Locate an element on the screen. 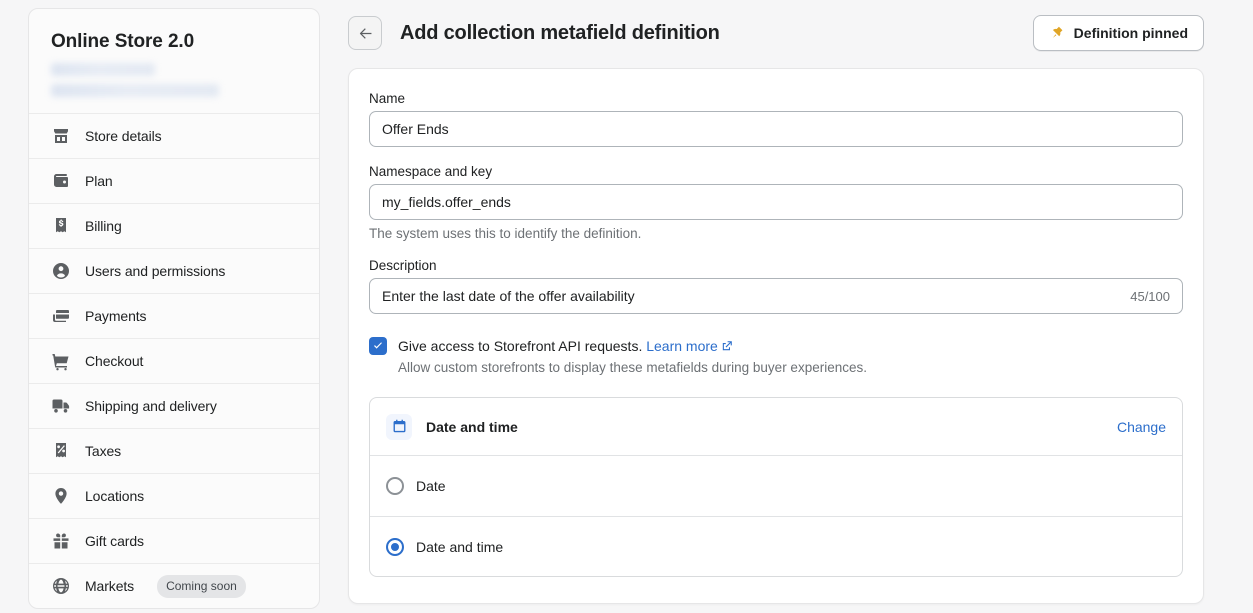 The image size is (1253, 613). sidebar-item-gift-cards: Gift cards is located at coordinates (174, 540).